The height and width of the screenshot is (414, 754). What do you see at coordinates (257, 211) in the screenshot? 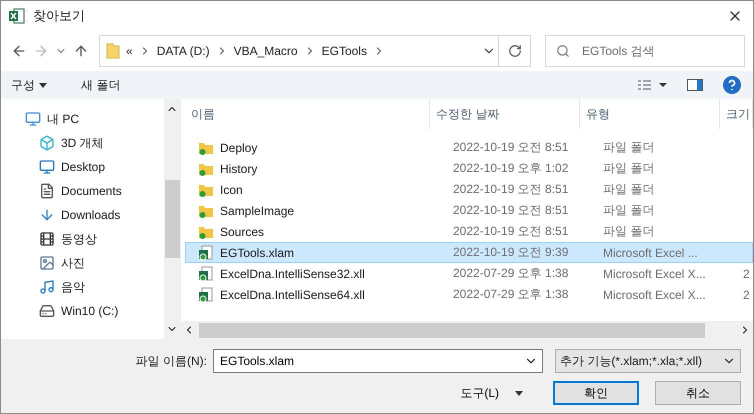
I see `file-name: SampleImage` at bounding box center [257, 211].